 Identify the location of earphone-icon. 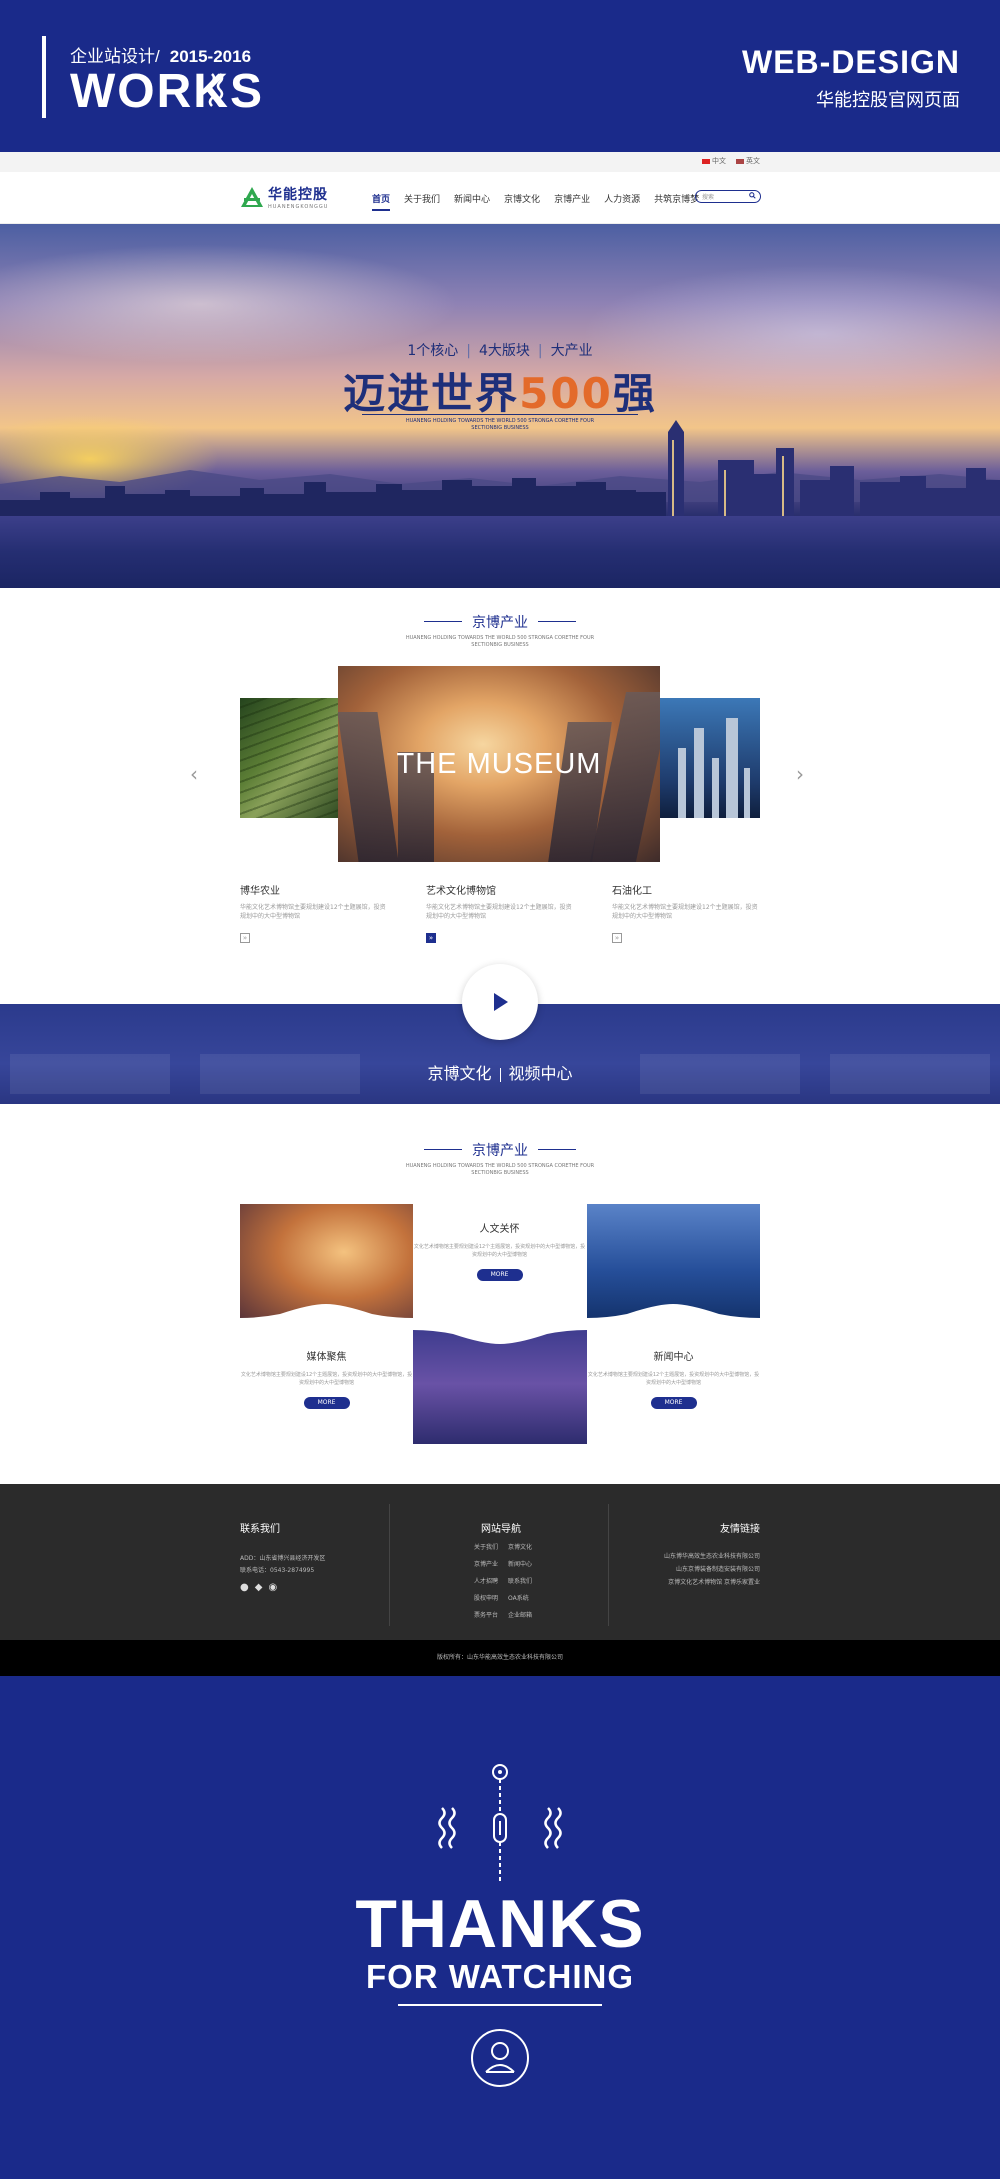
(500, 1823).